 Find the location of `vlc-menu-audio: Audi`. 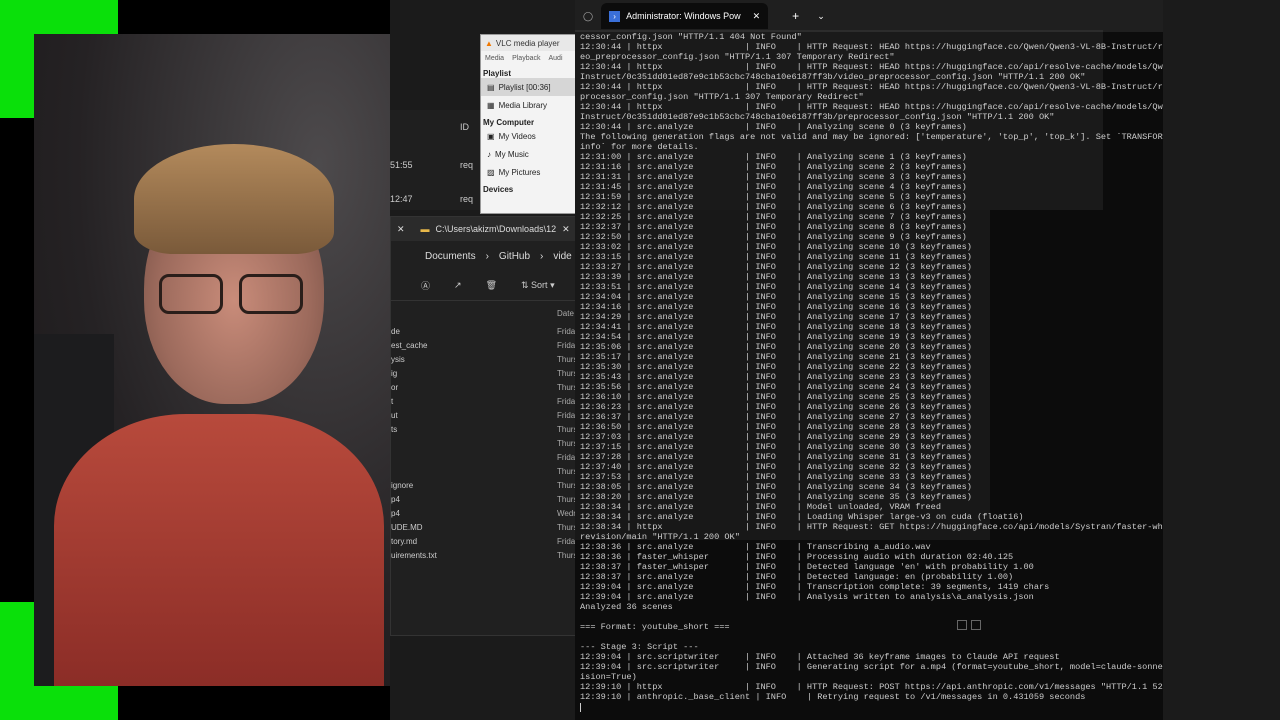

vlc-menu-audio: Audi is located at coordinates (555, 58).